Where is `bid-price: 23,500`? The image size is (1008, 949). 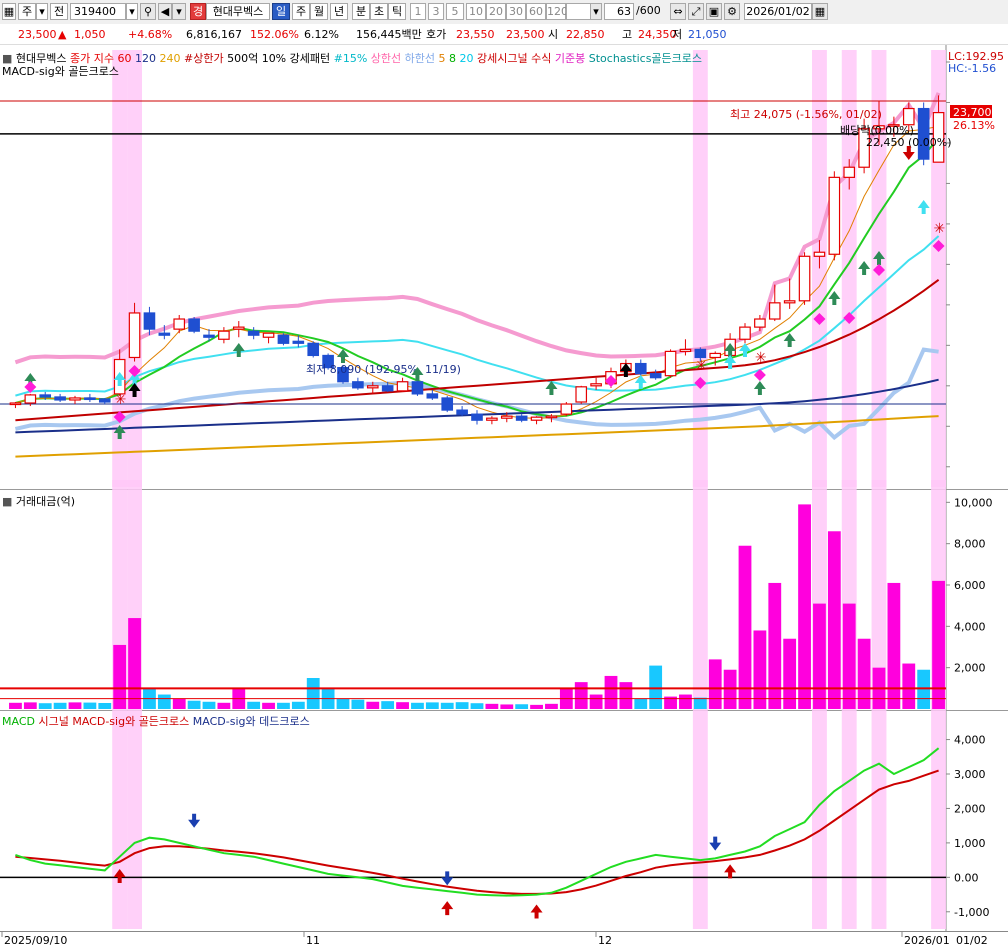
bid-price: 23,500 is located at coordinates (525, 34).